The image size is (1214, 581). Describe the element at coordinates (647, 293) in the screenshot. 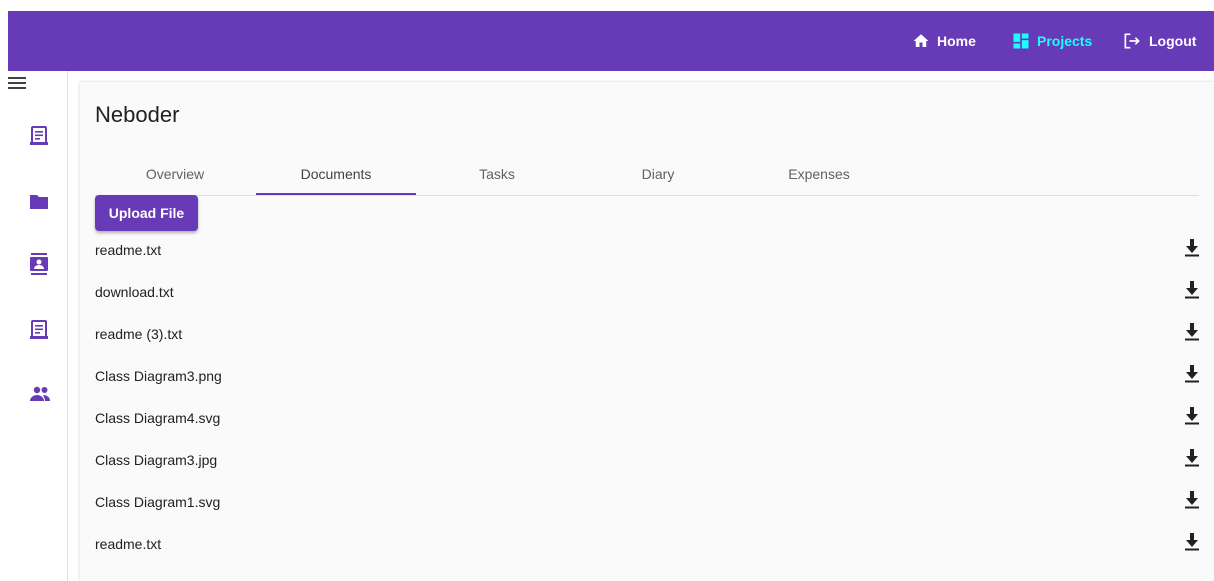

I see `file-row: download.txt` at that location.